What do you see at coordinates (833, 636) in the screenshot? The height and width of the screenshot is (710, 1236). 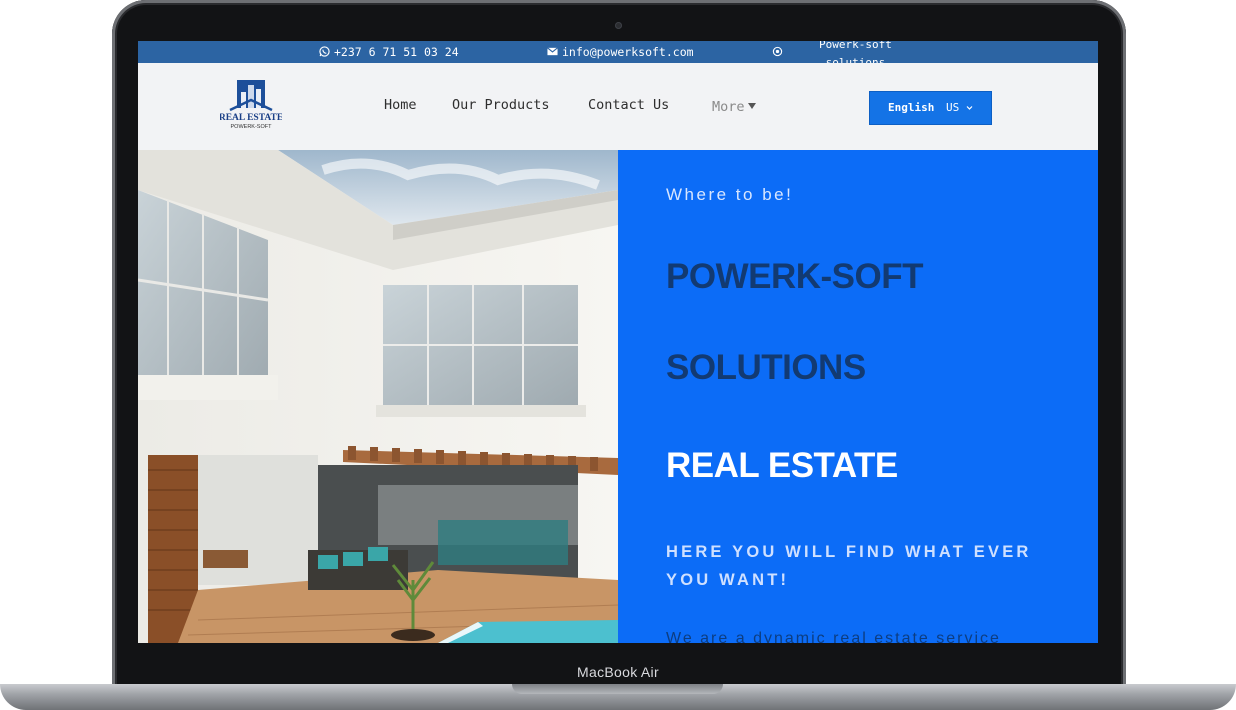 I see `hero-description: We are a dynamic real estate service` at bounding box center [833, 636].